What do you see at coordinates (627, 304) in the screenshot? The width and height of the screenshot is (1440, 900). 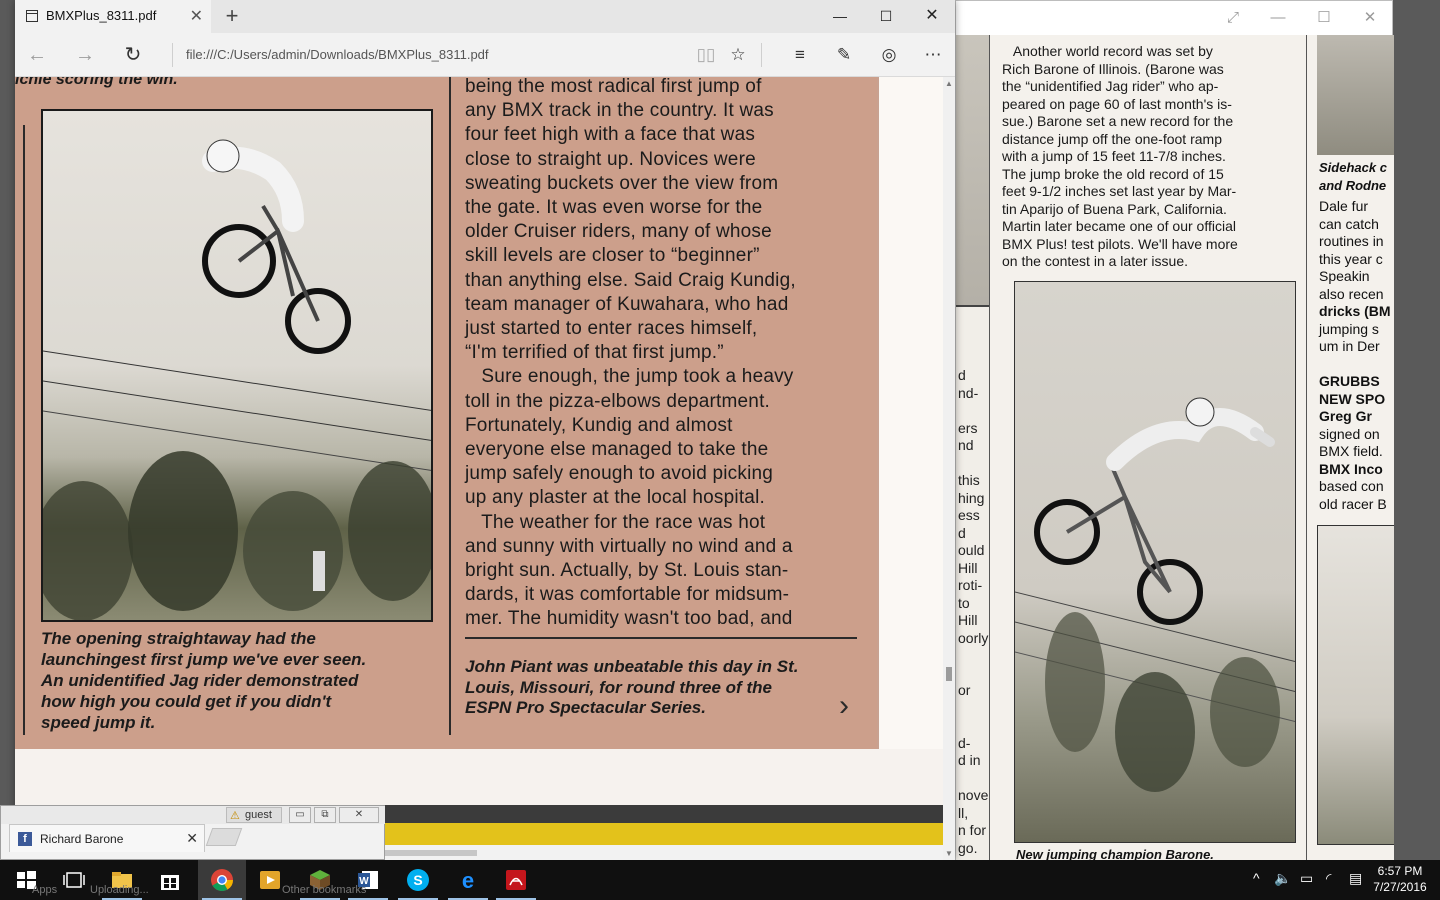 I see `body-text-line: team manager of Kuwahara, who had` at bounding box center [627, 304].